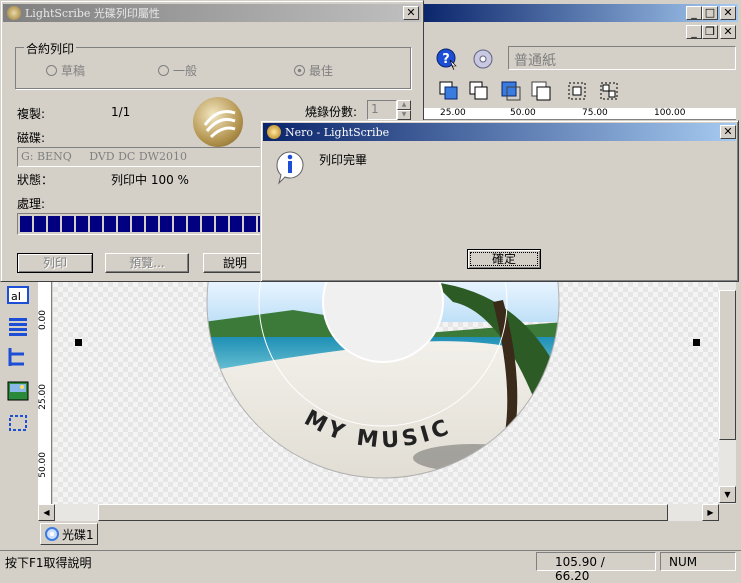 The height and width of the screenshot is (583, 741). I want to click on frame-tool-icon, so click(18, 423).